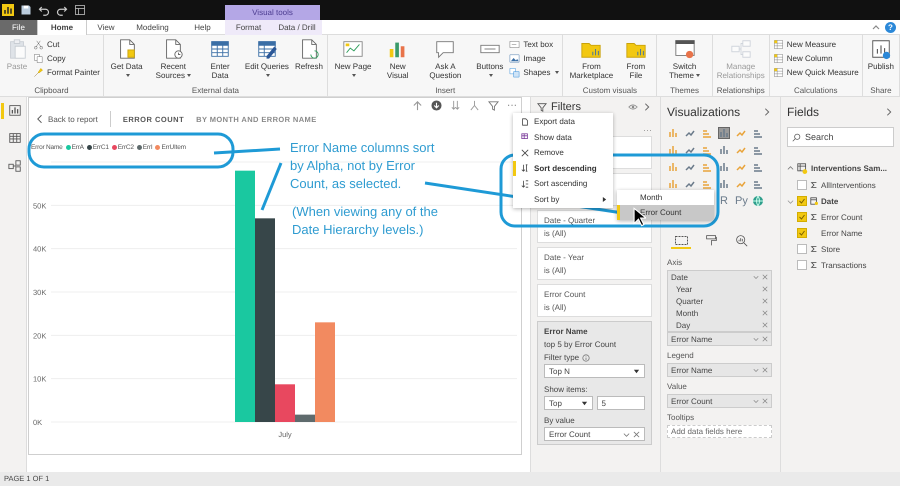 Image resolution: width=900 pixels, height=486 pixels. What do you see at coordinates (455, 105) in the screenshot?
I see `double-arrow-down-icon` at bounding box center [455, 105].